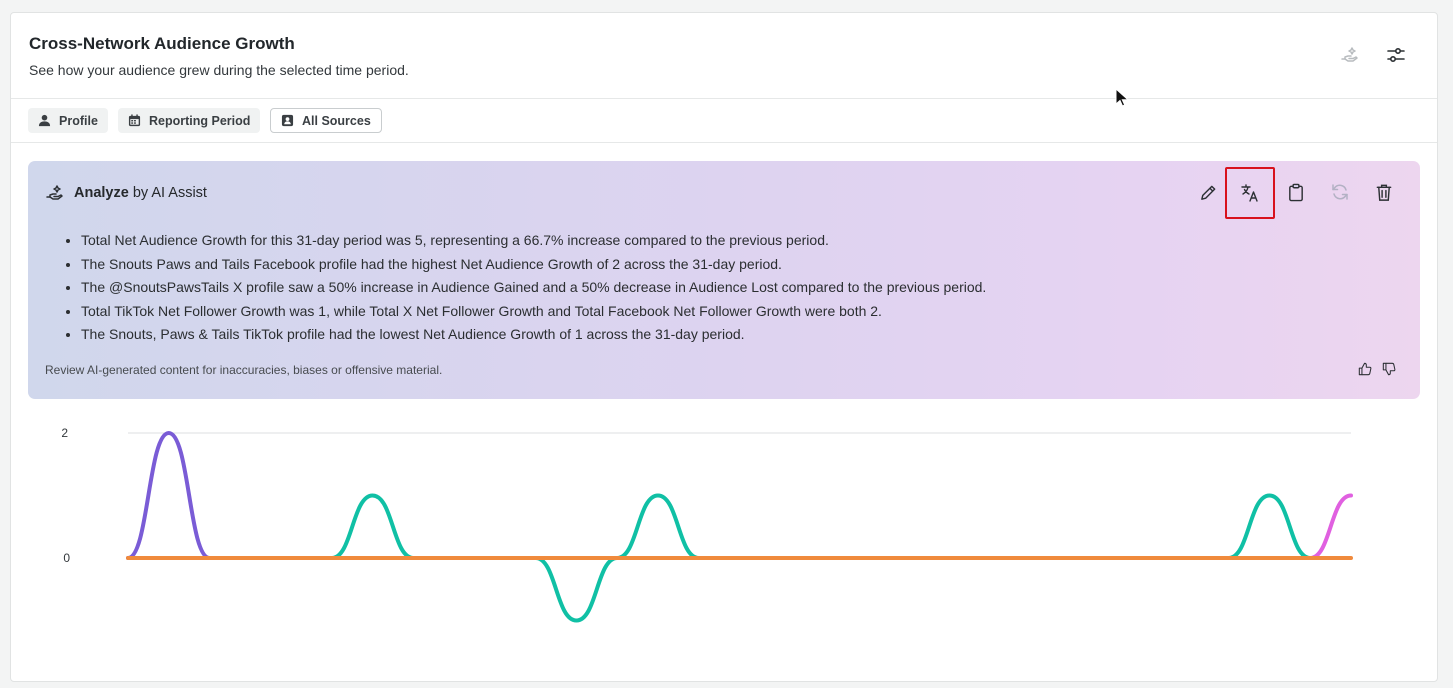 Image resolution: width=1453 pixels, height=688 pixels. I want to click on edit-pencil-icon, so click(1207, 192).